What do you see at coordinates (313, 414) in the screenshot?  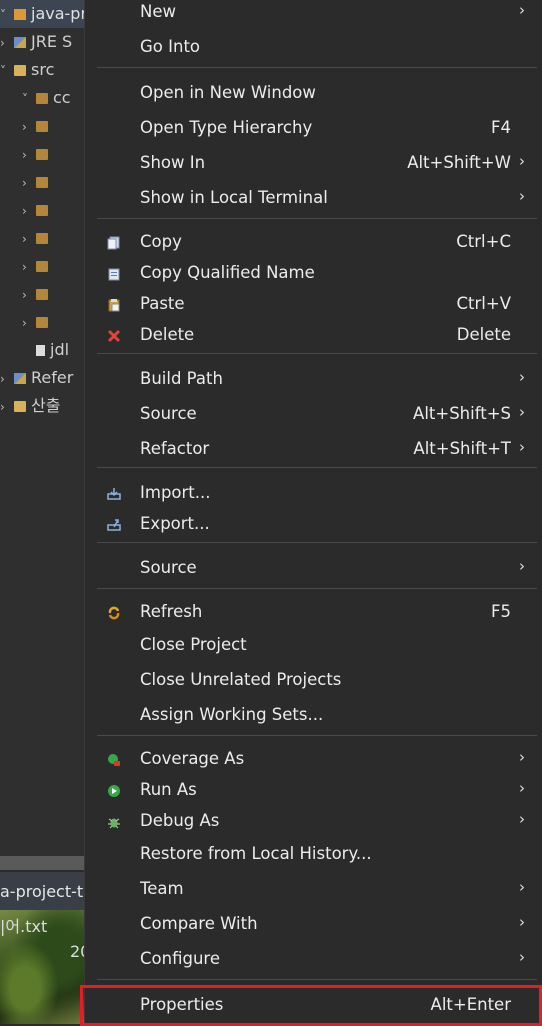 I see `menu-item-source: Source Alt+Shift+S ›` at bounding box center [313, 414].